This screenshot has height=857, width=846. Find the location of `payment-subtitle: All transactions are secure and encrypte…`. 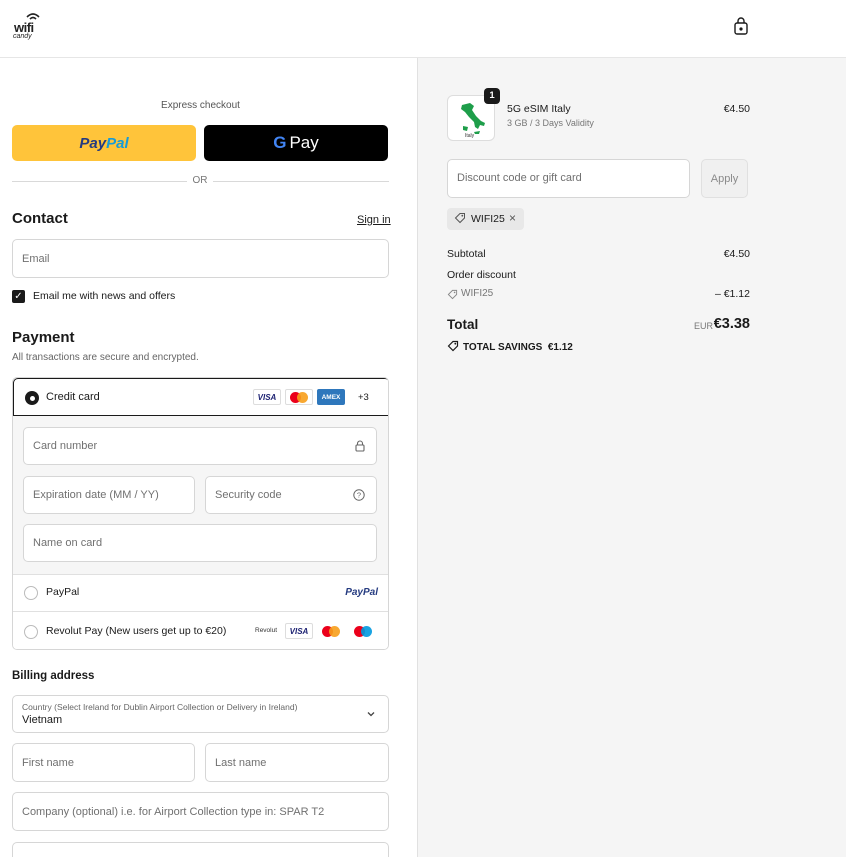

payment-subtitle: All transactions are secure and encrypte… is located at coordinates (105, 357).